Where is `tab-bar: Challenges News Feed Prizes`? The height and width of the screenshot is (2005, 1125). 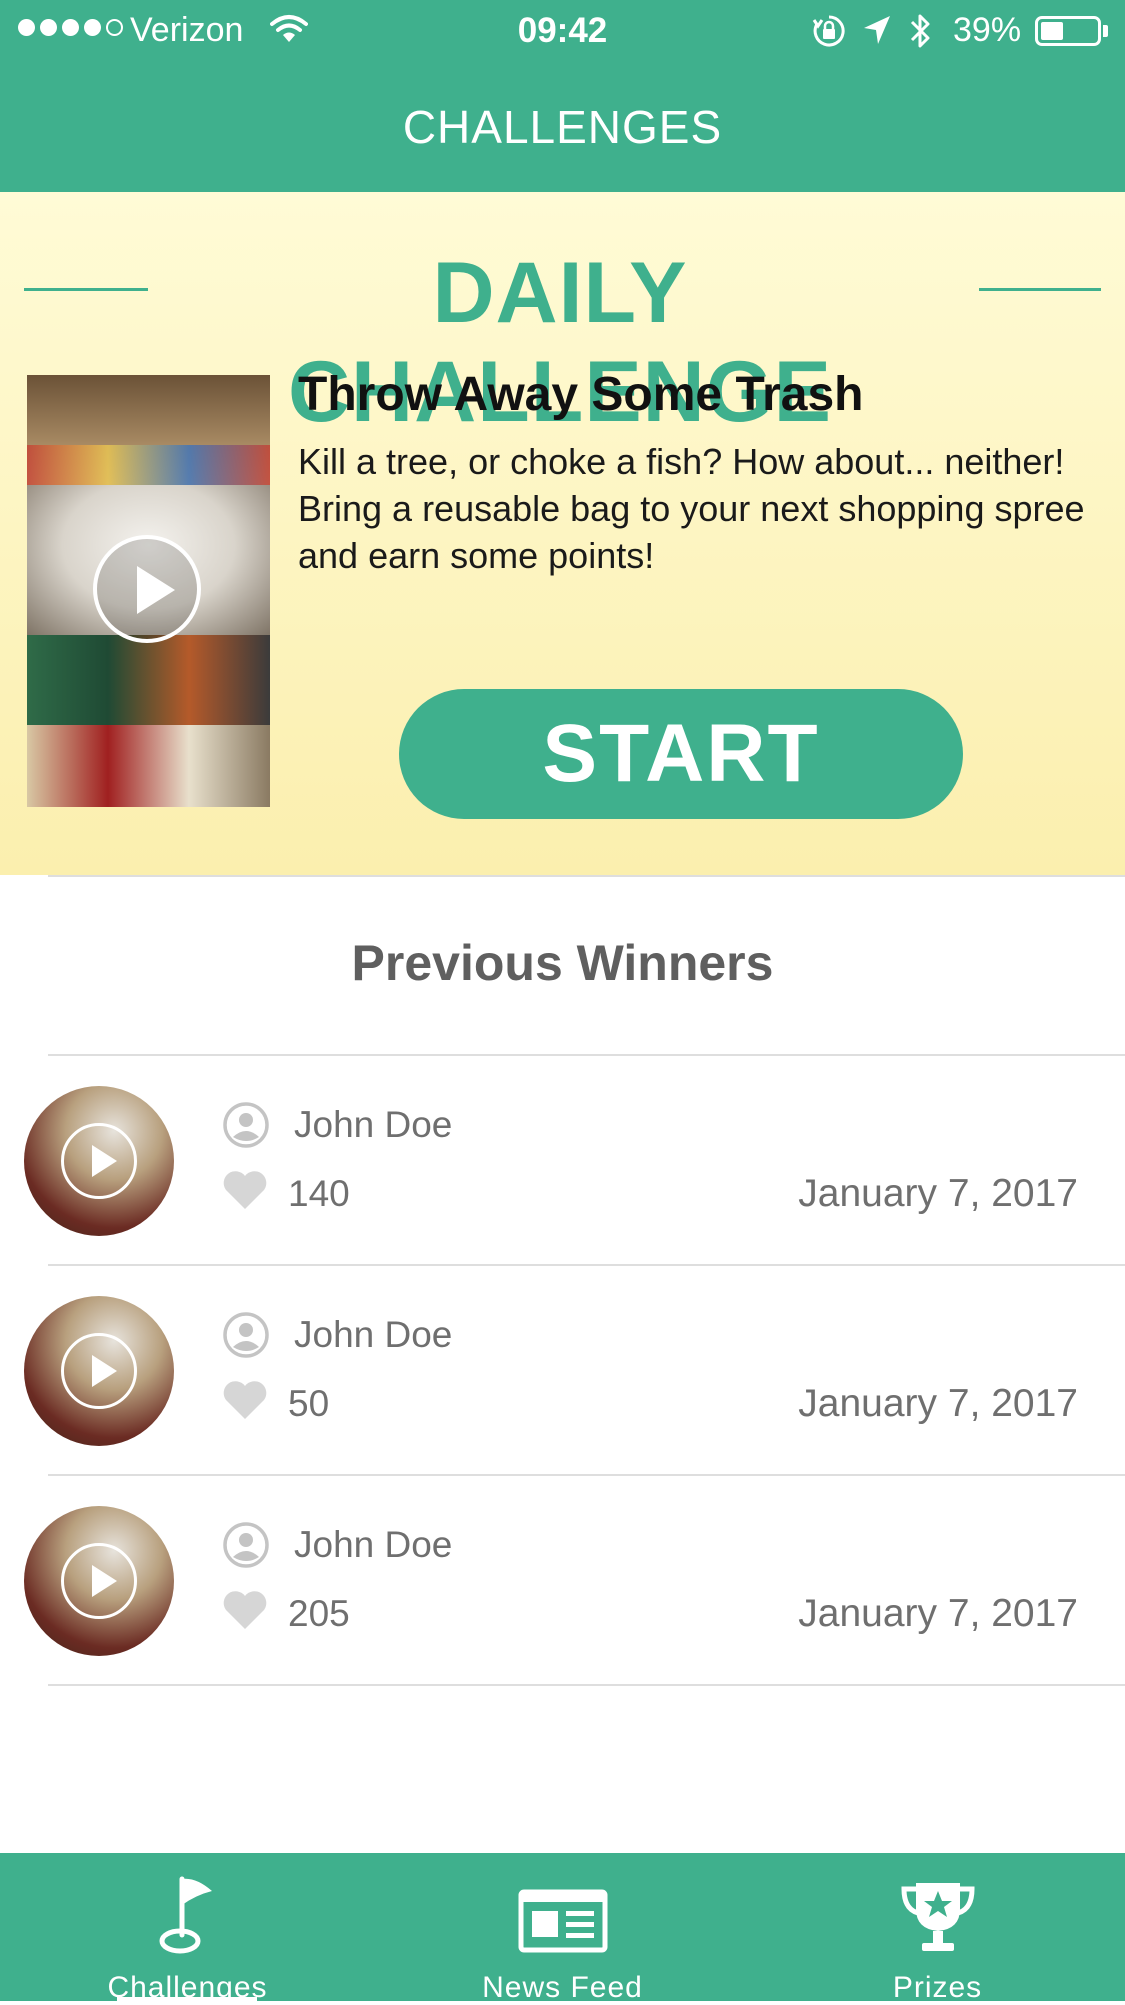
tab-bar: Challenges News Feed Prizes is located at coordinates (562, 1928).